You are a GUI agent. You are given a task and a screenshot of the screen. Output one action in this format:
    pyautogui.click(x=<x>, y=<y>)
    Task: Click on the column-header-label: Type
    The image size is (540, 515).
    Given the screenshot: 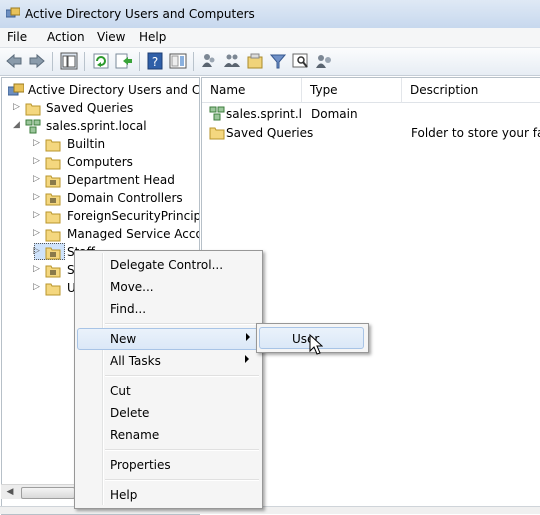 What is the action you would take?
    pyautogui.click(x=324, y=90)
    